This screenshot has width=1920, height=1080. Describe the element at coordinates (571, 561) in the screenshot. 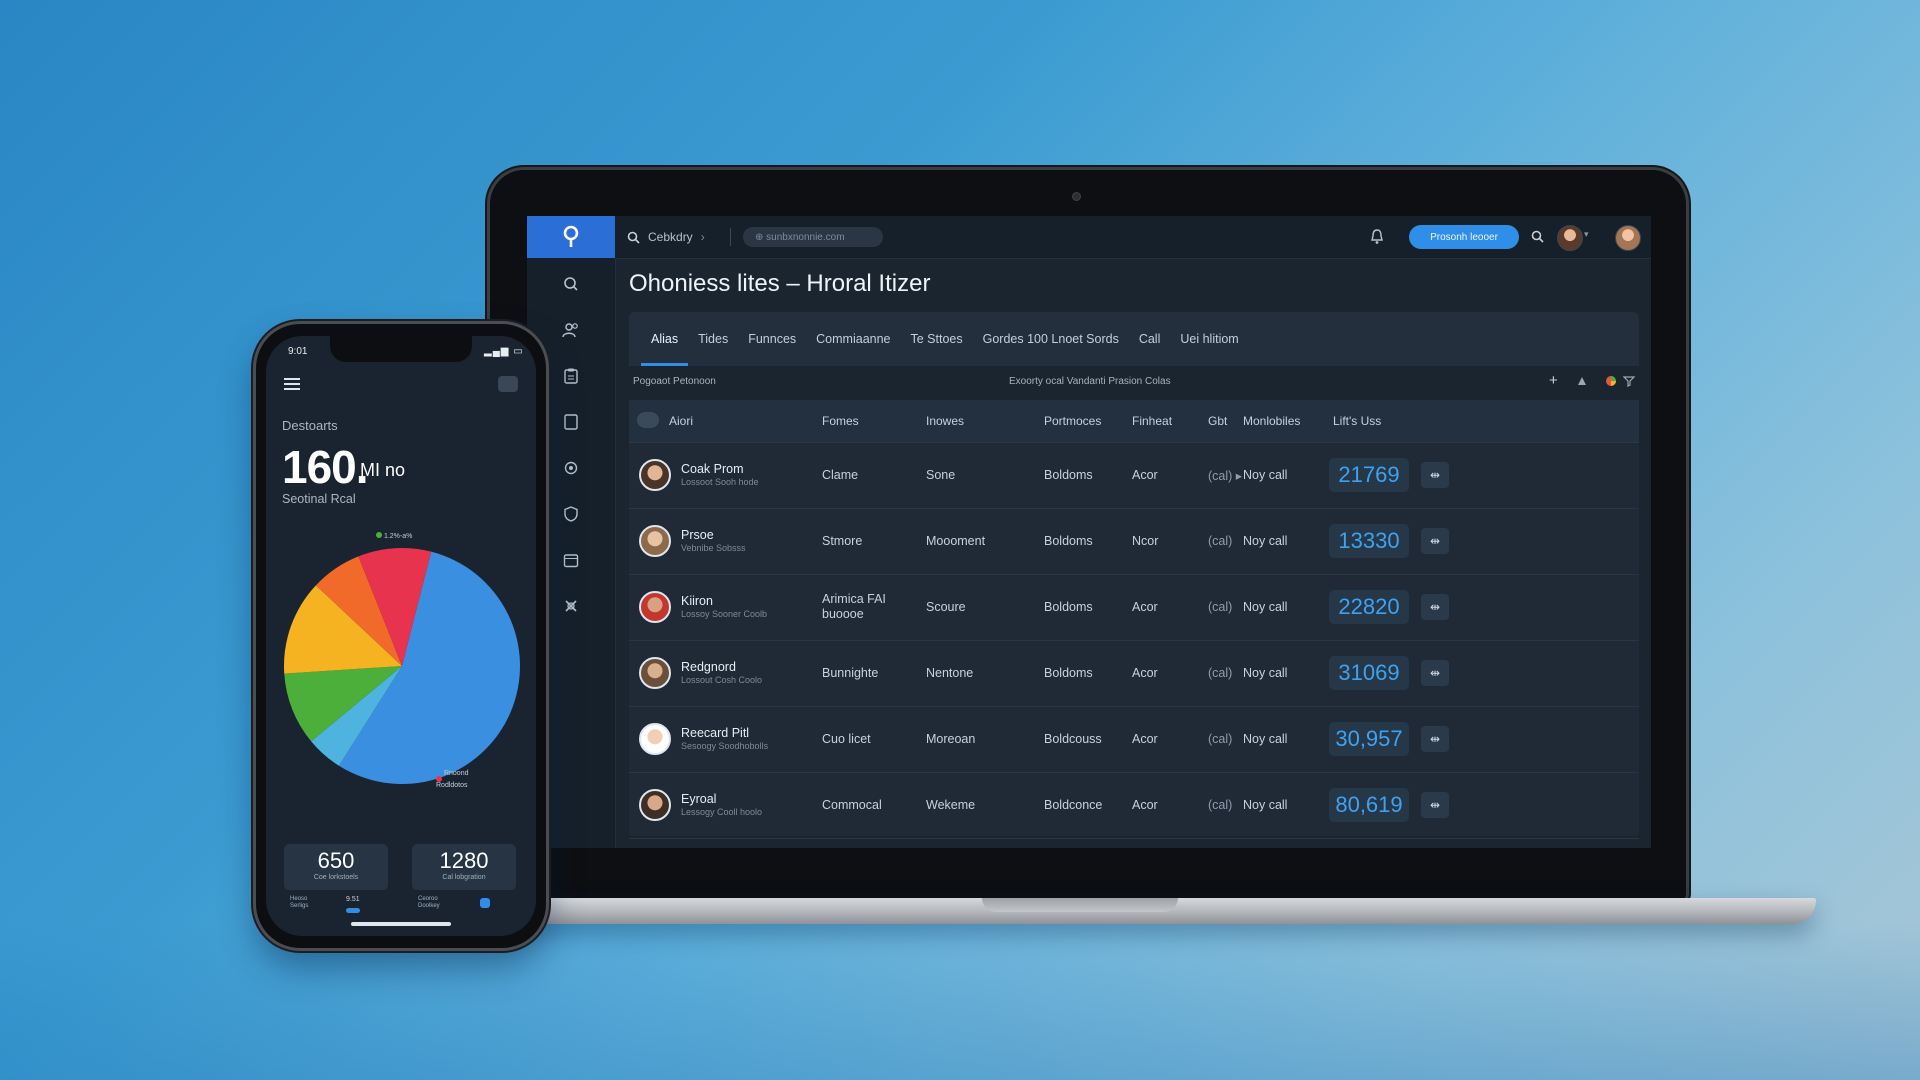

I see `calendar-icon` at that location.